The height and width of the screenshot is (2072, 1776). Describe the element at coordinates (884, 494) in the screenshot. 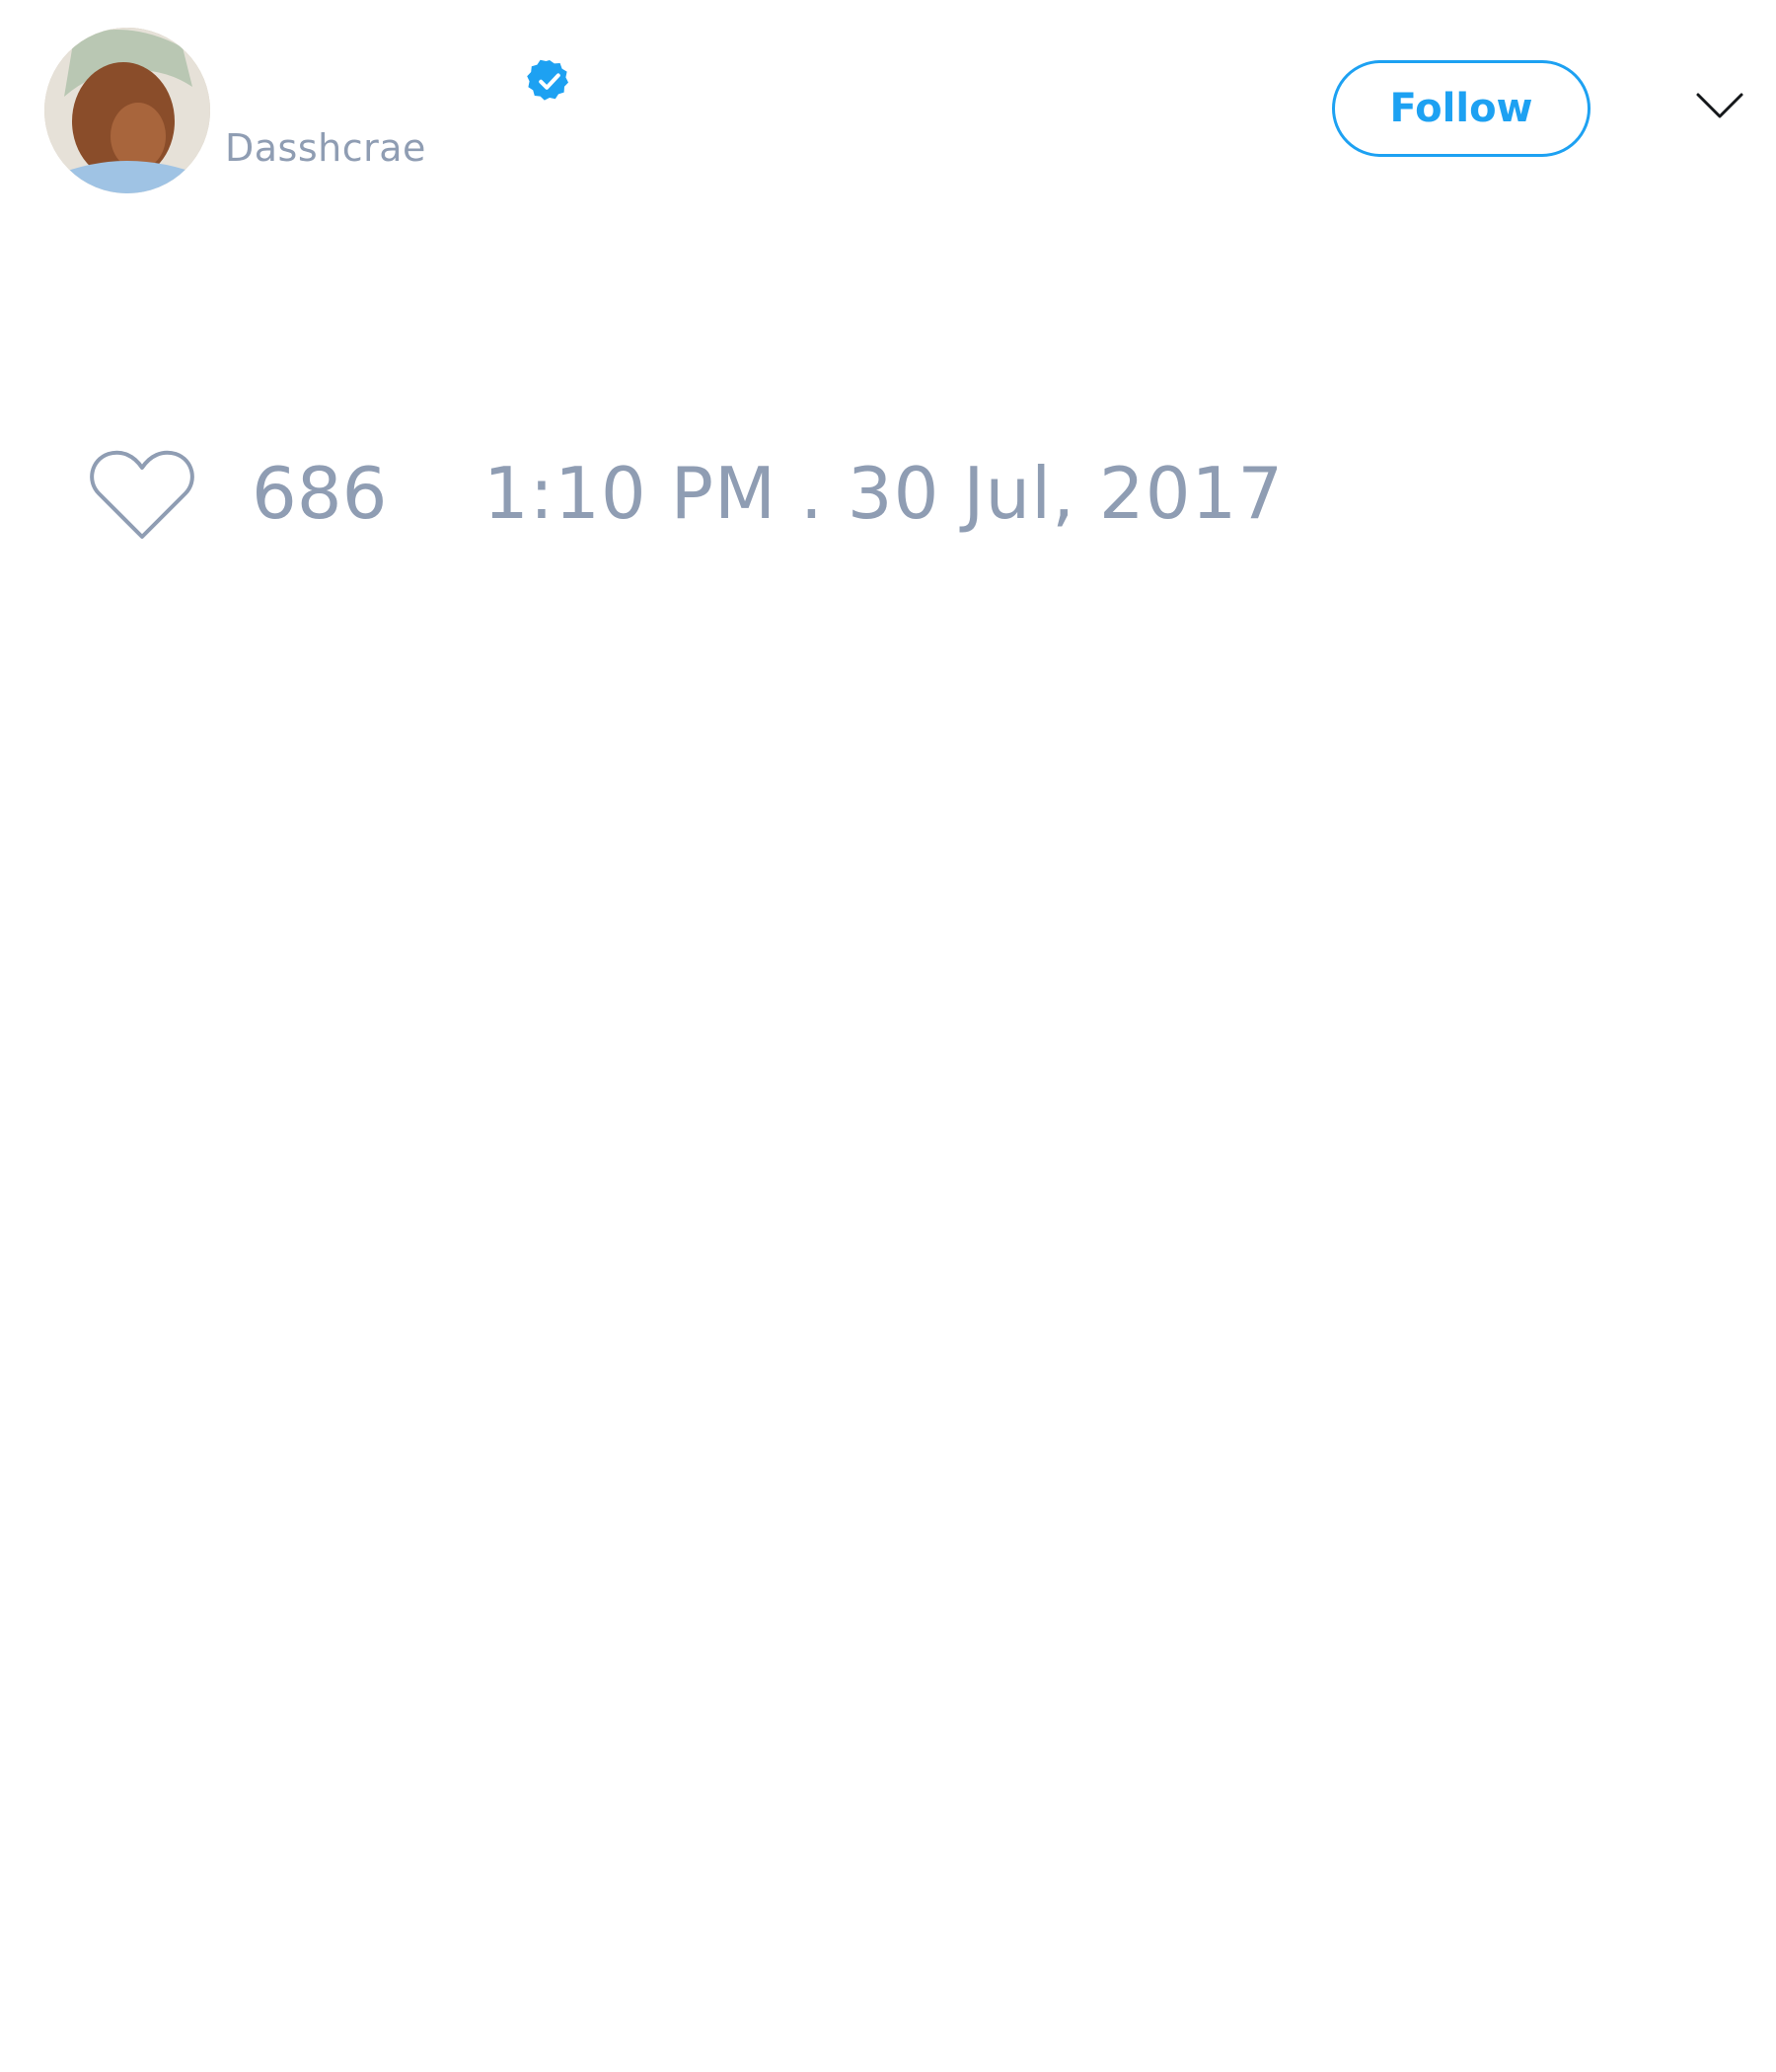

I see `timestamp: 1:10 PM . 30 Jul, 2017` at that location.